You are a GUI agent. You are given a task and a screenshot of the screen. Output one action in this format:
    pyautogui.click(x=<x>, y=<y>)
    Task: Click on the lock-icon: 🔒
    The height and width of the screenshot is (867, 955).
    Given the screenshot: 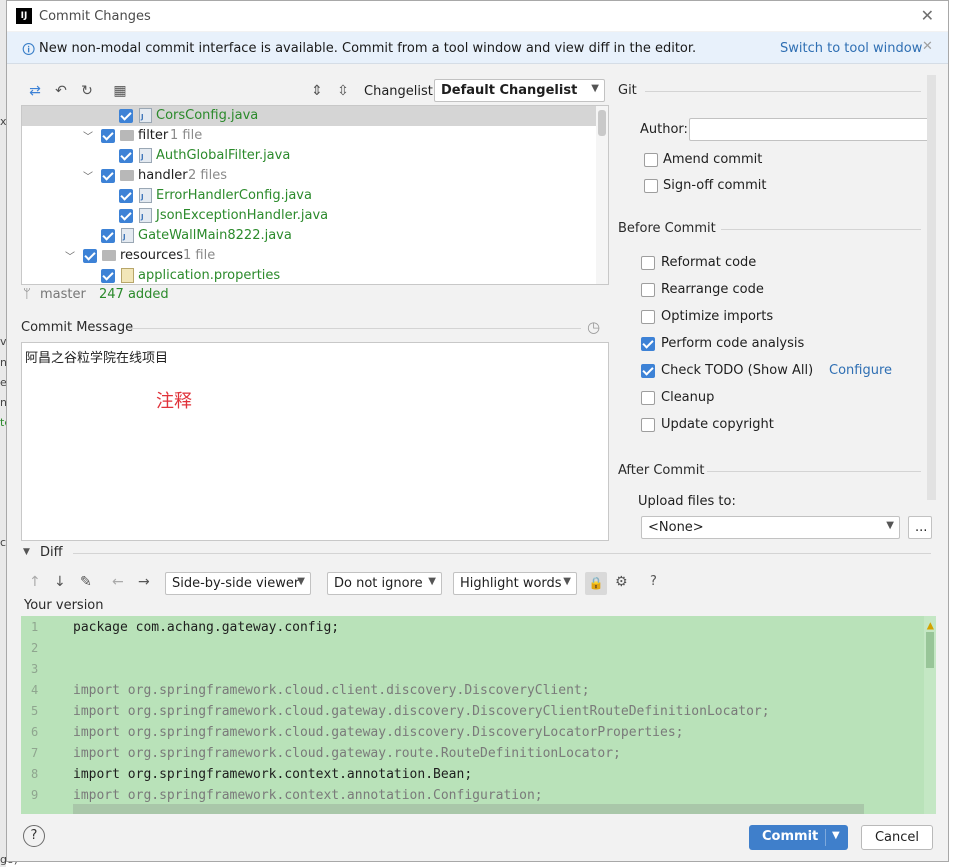 What is the action you would take?
    pyautogui.click(x=596, y=583)
    